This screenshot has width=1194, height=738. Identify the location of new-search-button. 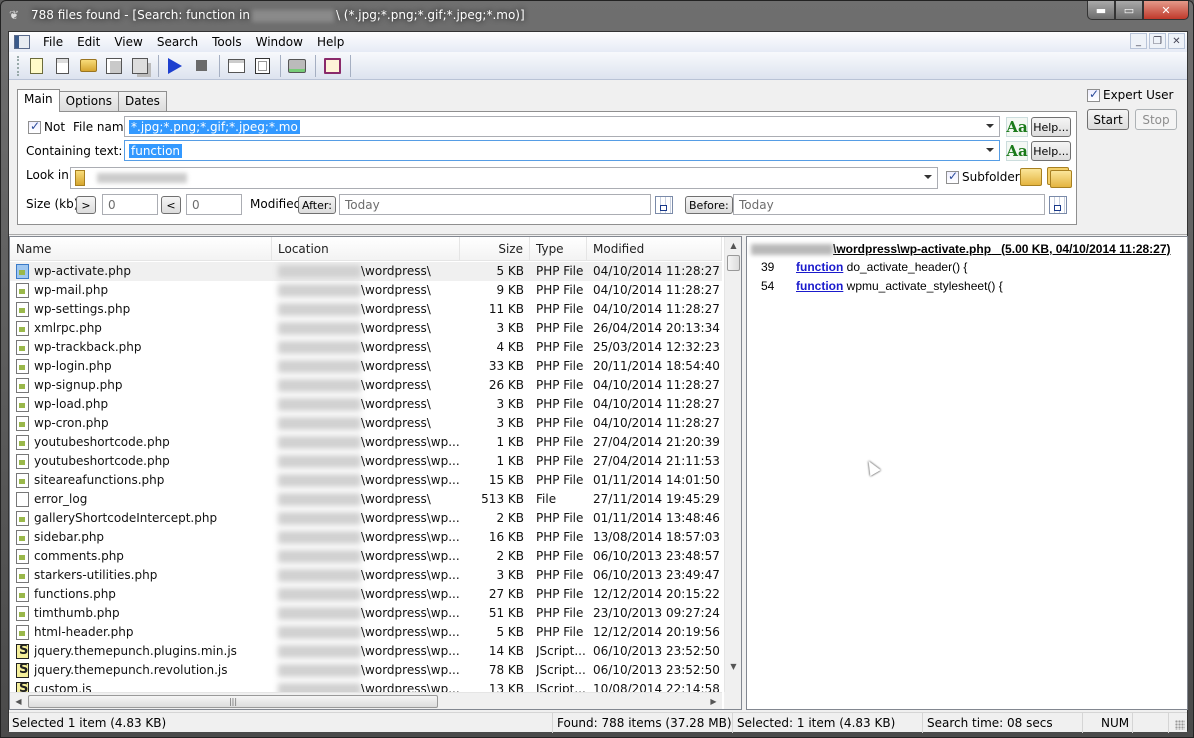
(36, 66).